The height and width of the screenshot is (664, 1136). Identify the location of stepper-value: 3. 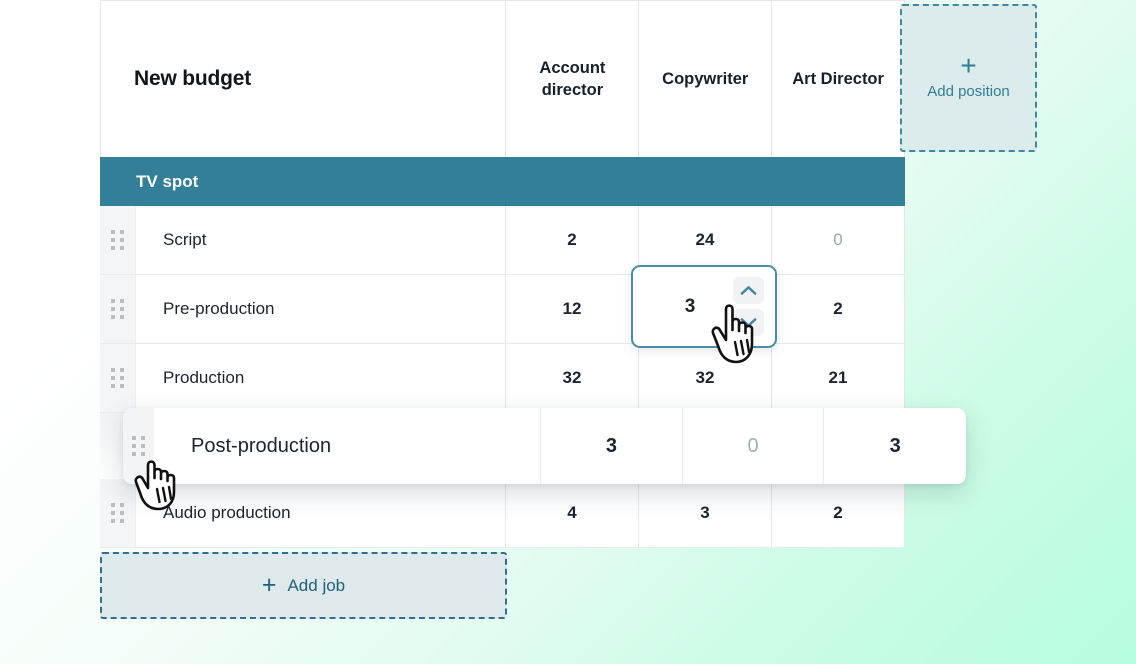
(683, 307).